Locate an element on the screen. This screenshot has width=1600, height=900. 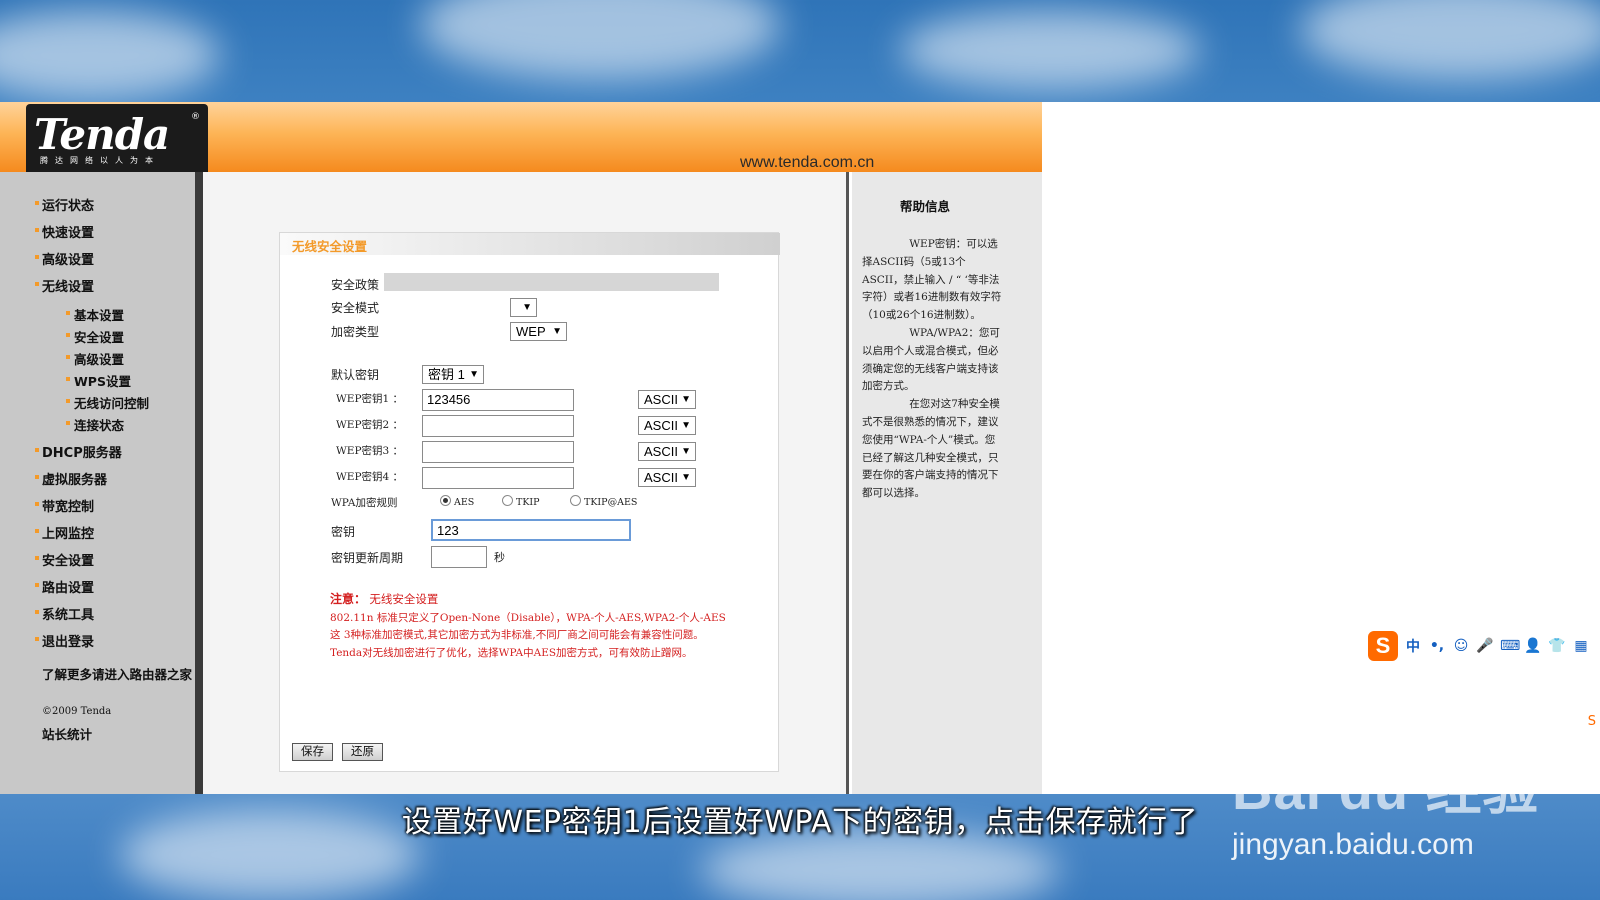
nav-item-quick-setup: 快速设置 is located at coordinates (64, 231).